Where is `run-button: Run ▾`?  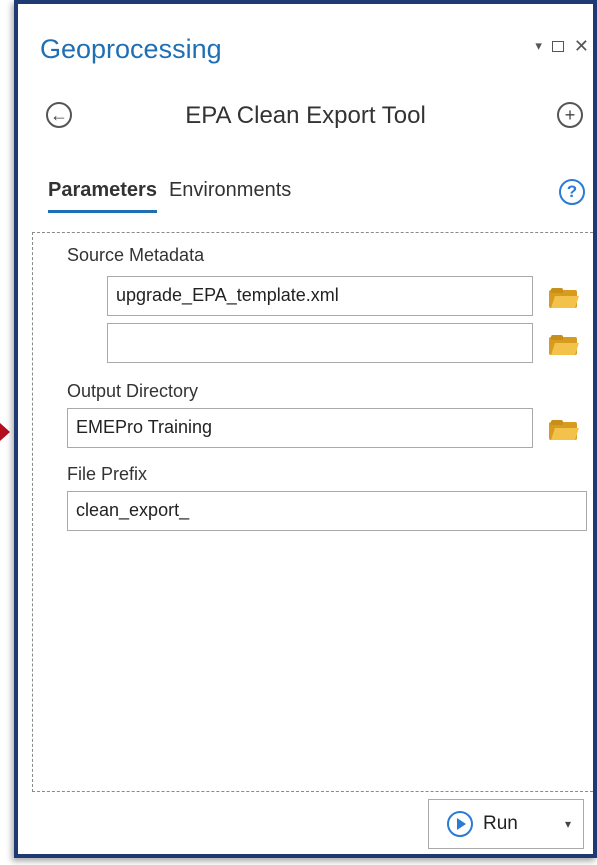
run-button: Run ▾ is located at coordinates (506, 824).